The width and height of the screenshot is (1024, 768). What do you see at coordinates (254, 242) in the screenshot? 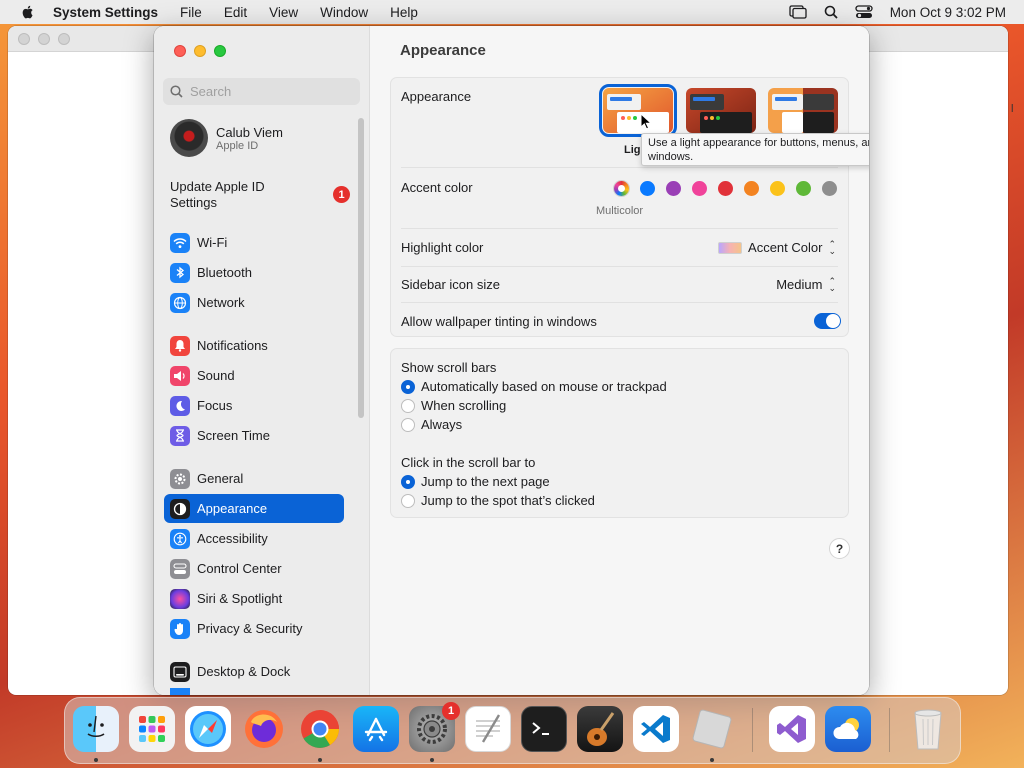
I see `sidebar-item-wifi: Wi-Fi` at bounding box center [254, 242].